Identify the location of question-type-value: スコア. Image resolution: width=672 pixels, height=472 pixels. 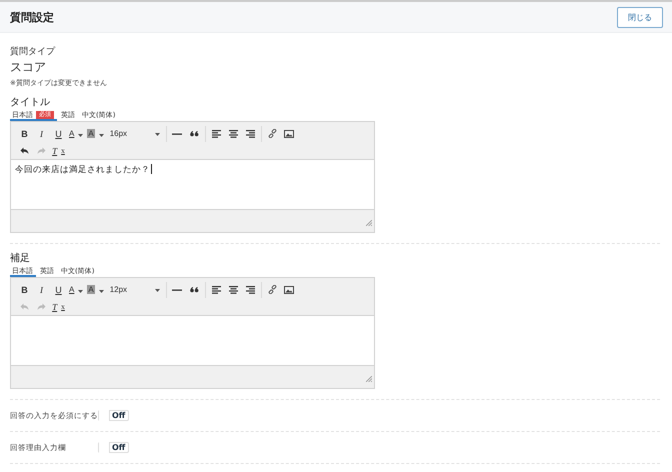
(28, 67).